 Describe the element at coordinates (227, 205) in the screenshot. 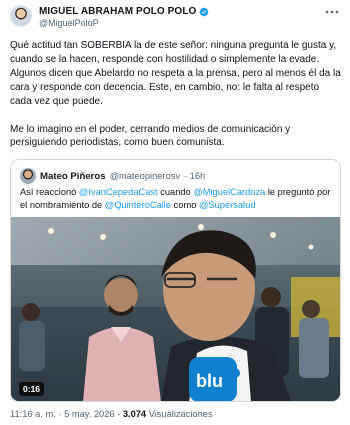

I see `mention-link: @Supersalud` at that location.